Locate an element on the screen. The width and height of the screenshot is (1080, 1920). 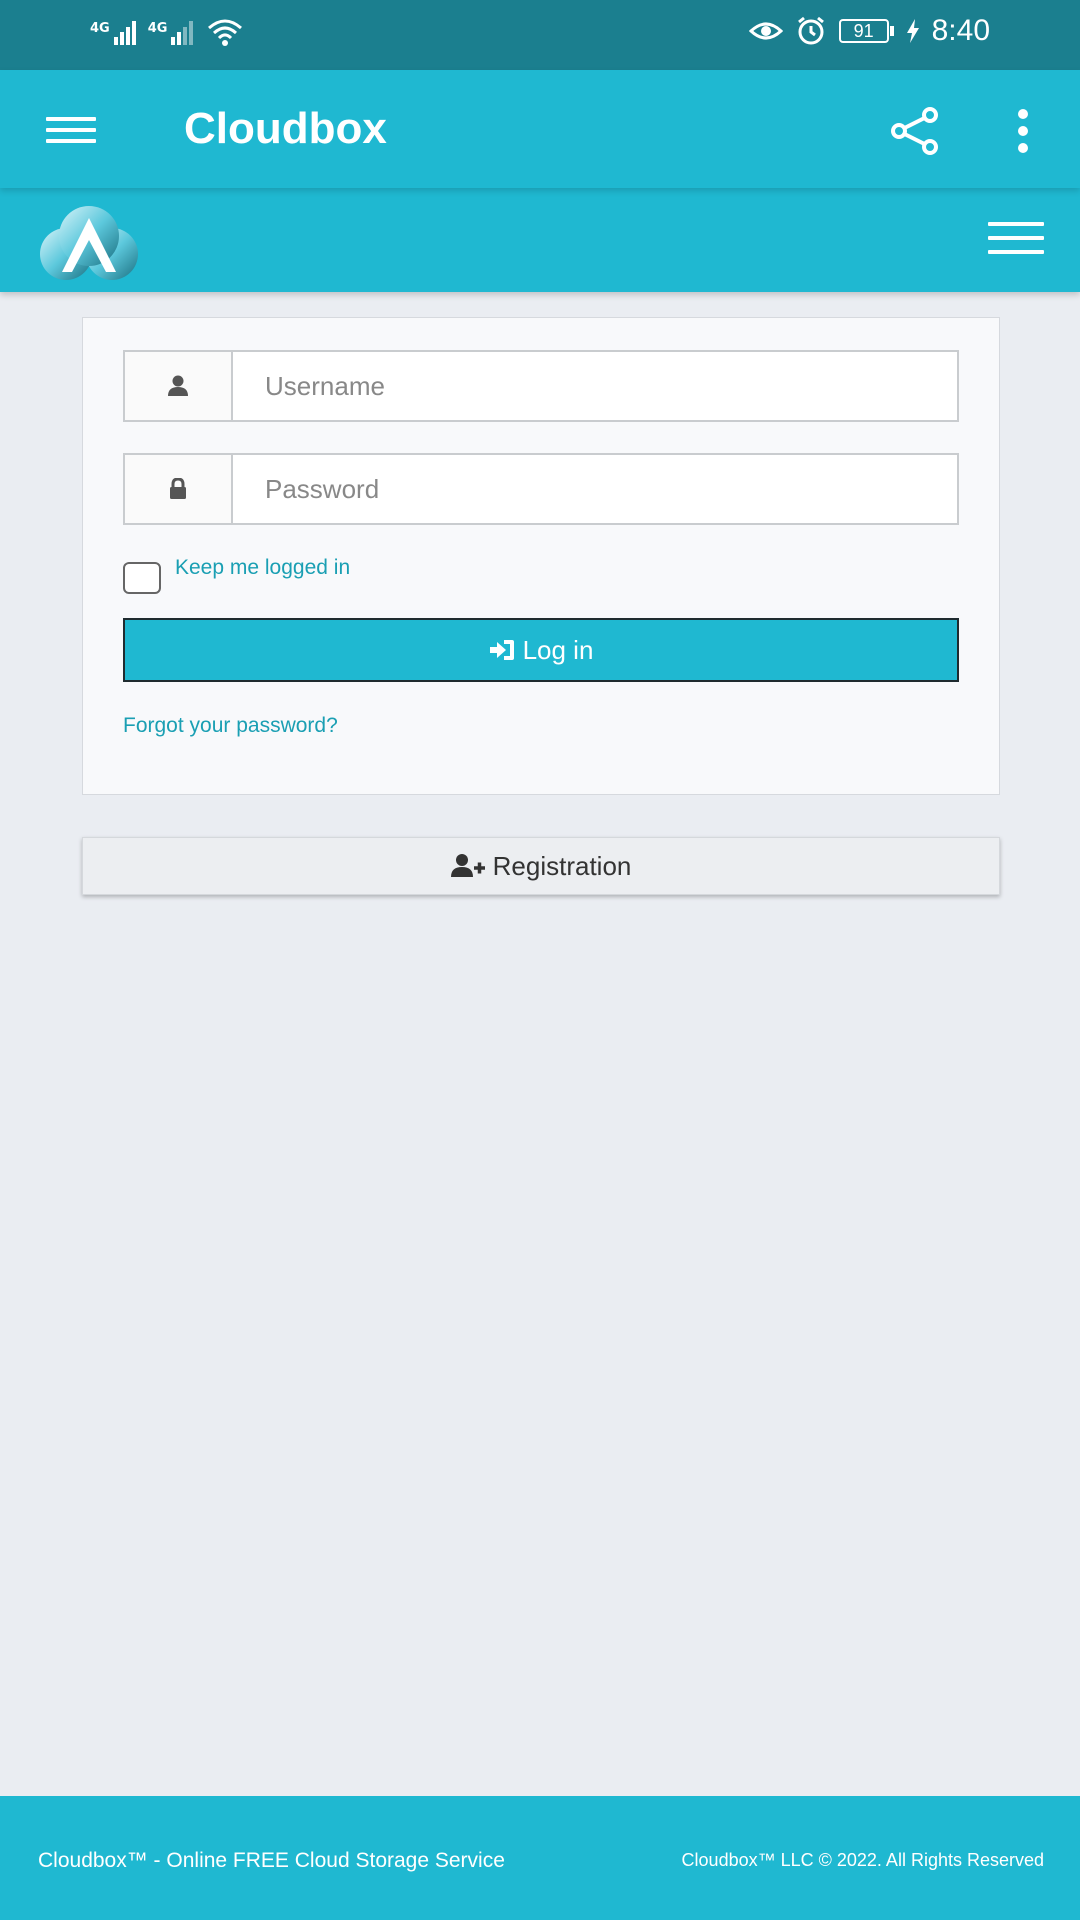
forgot-password-link: Forgot your password? is located at coordinates (230, 726).